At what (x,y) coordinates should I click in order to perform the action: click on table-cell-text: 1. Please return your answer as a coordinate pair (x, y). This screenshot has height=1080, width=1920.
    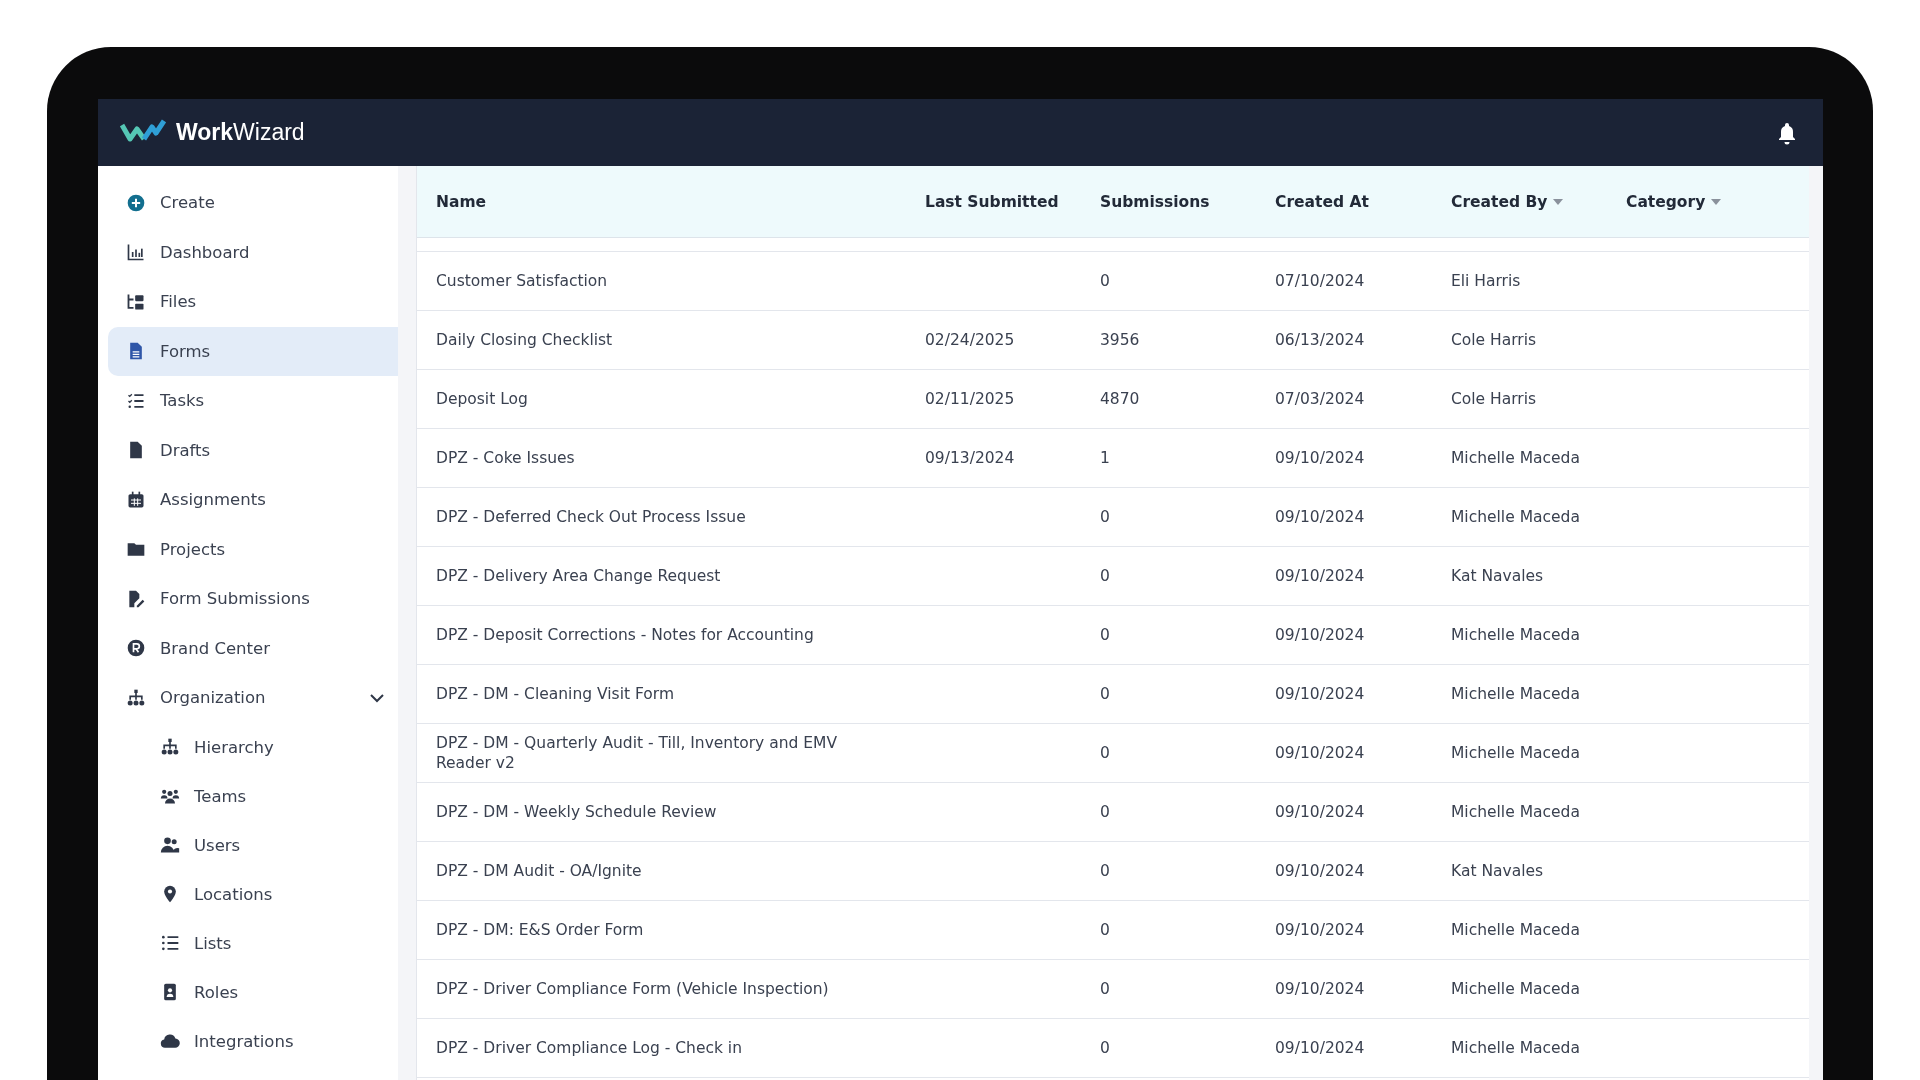
    Looking at the image, I should click on (1105, 458).